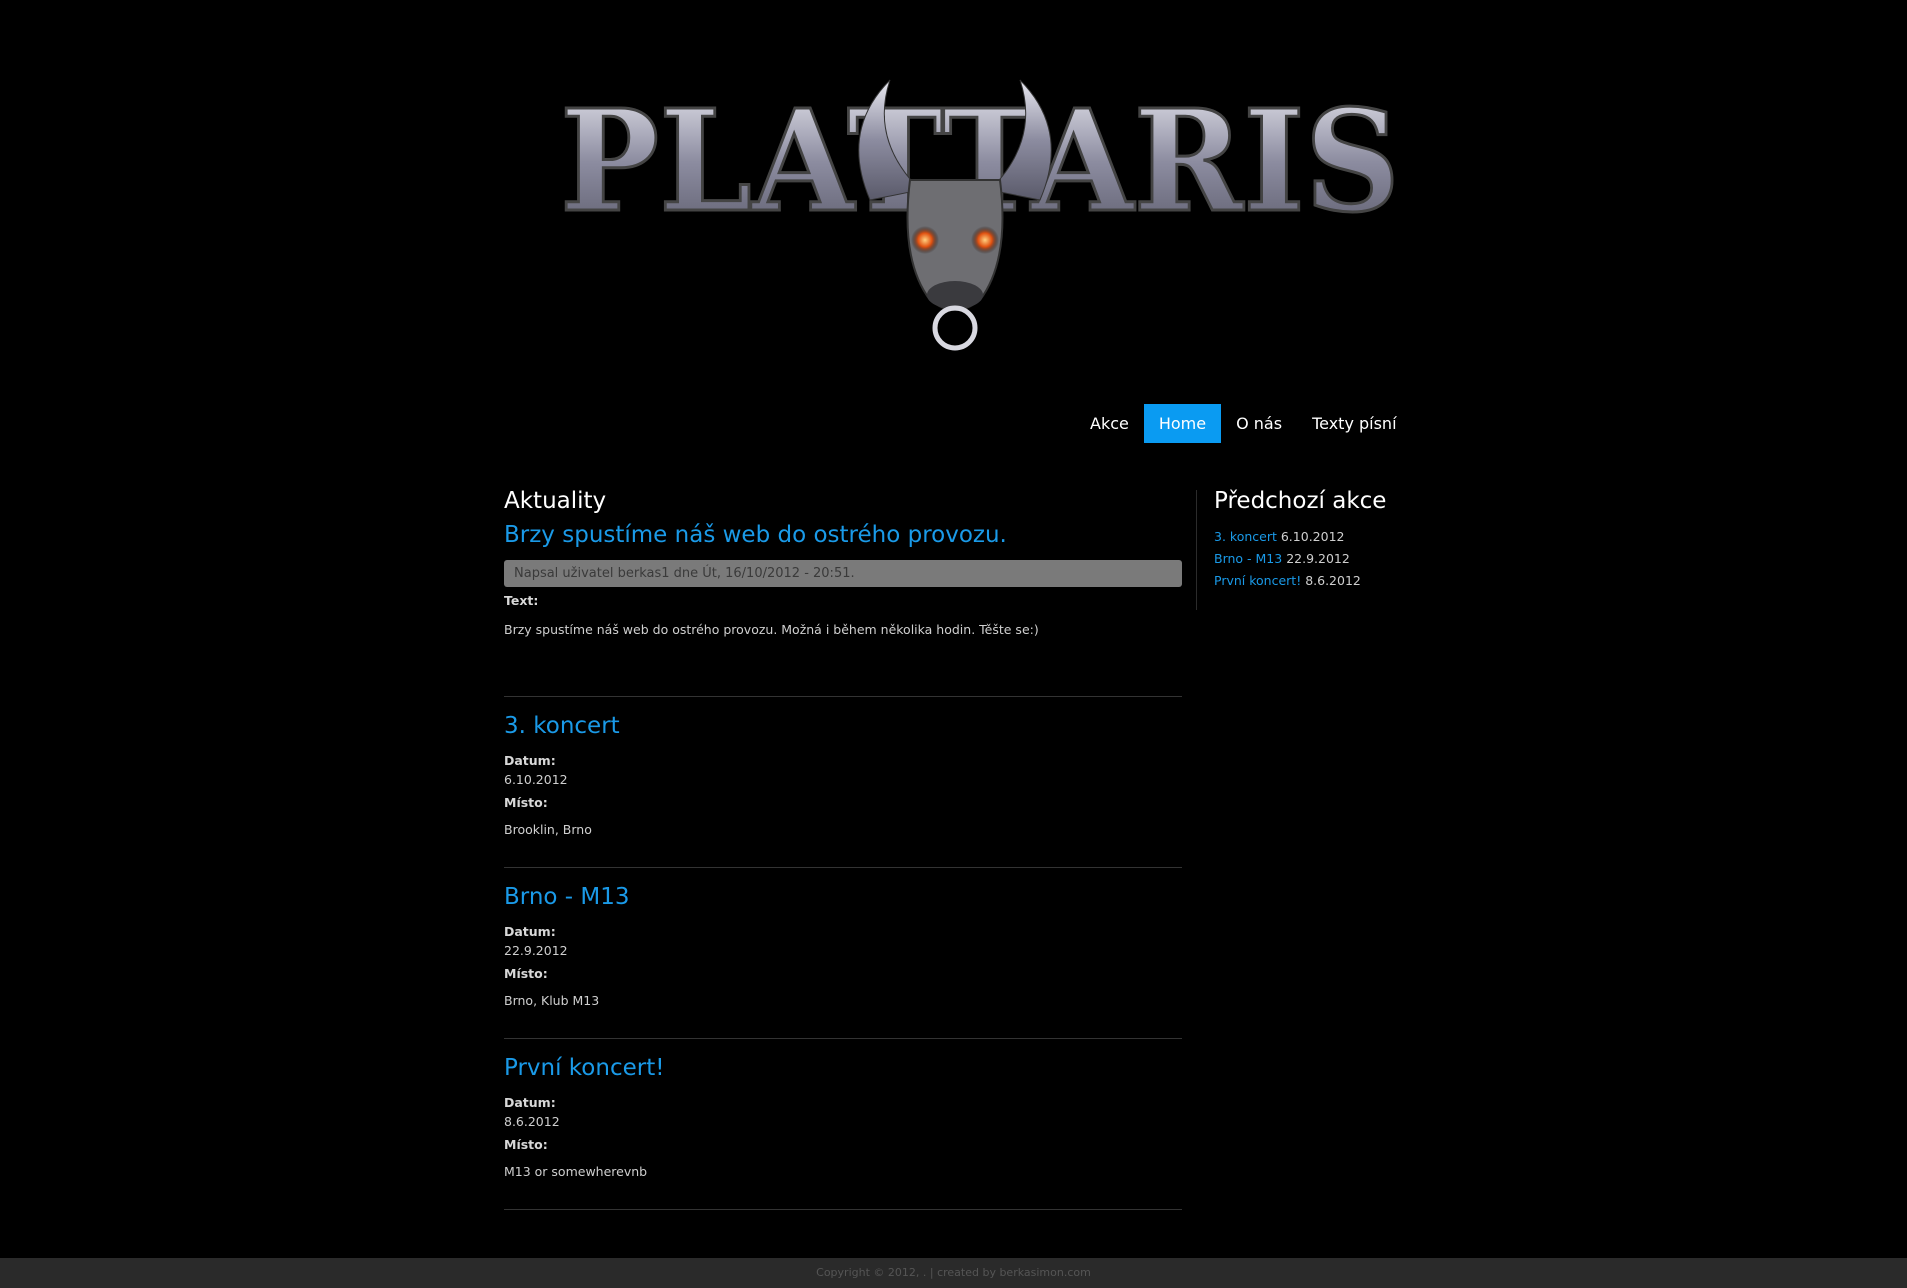 The height and width of the screenshot is (1288, 1907). What do you see at coordinates (532, 1121) in the screenshot?
I see `event-date: 8.6.2012` at bounding box center [532, 1121].